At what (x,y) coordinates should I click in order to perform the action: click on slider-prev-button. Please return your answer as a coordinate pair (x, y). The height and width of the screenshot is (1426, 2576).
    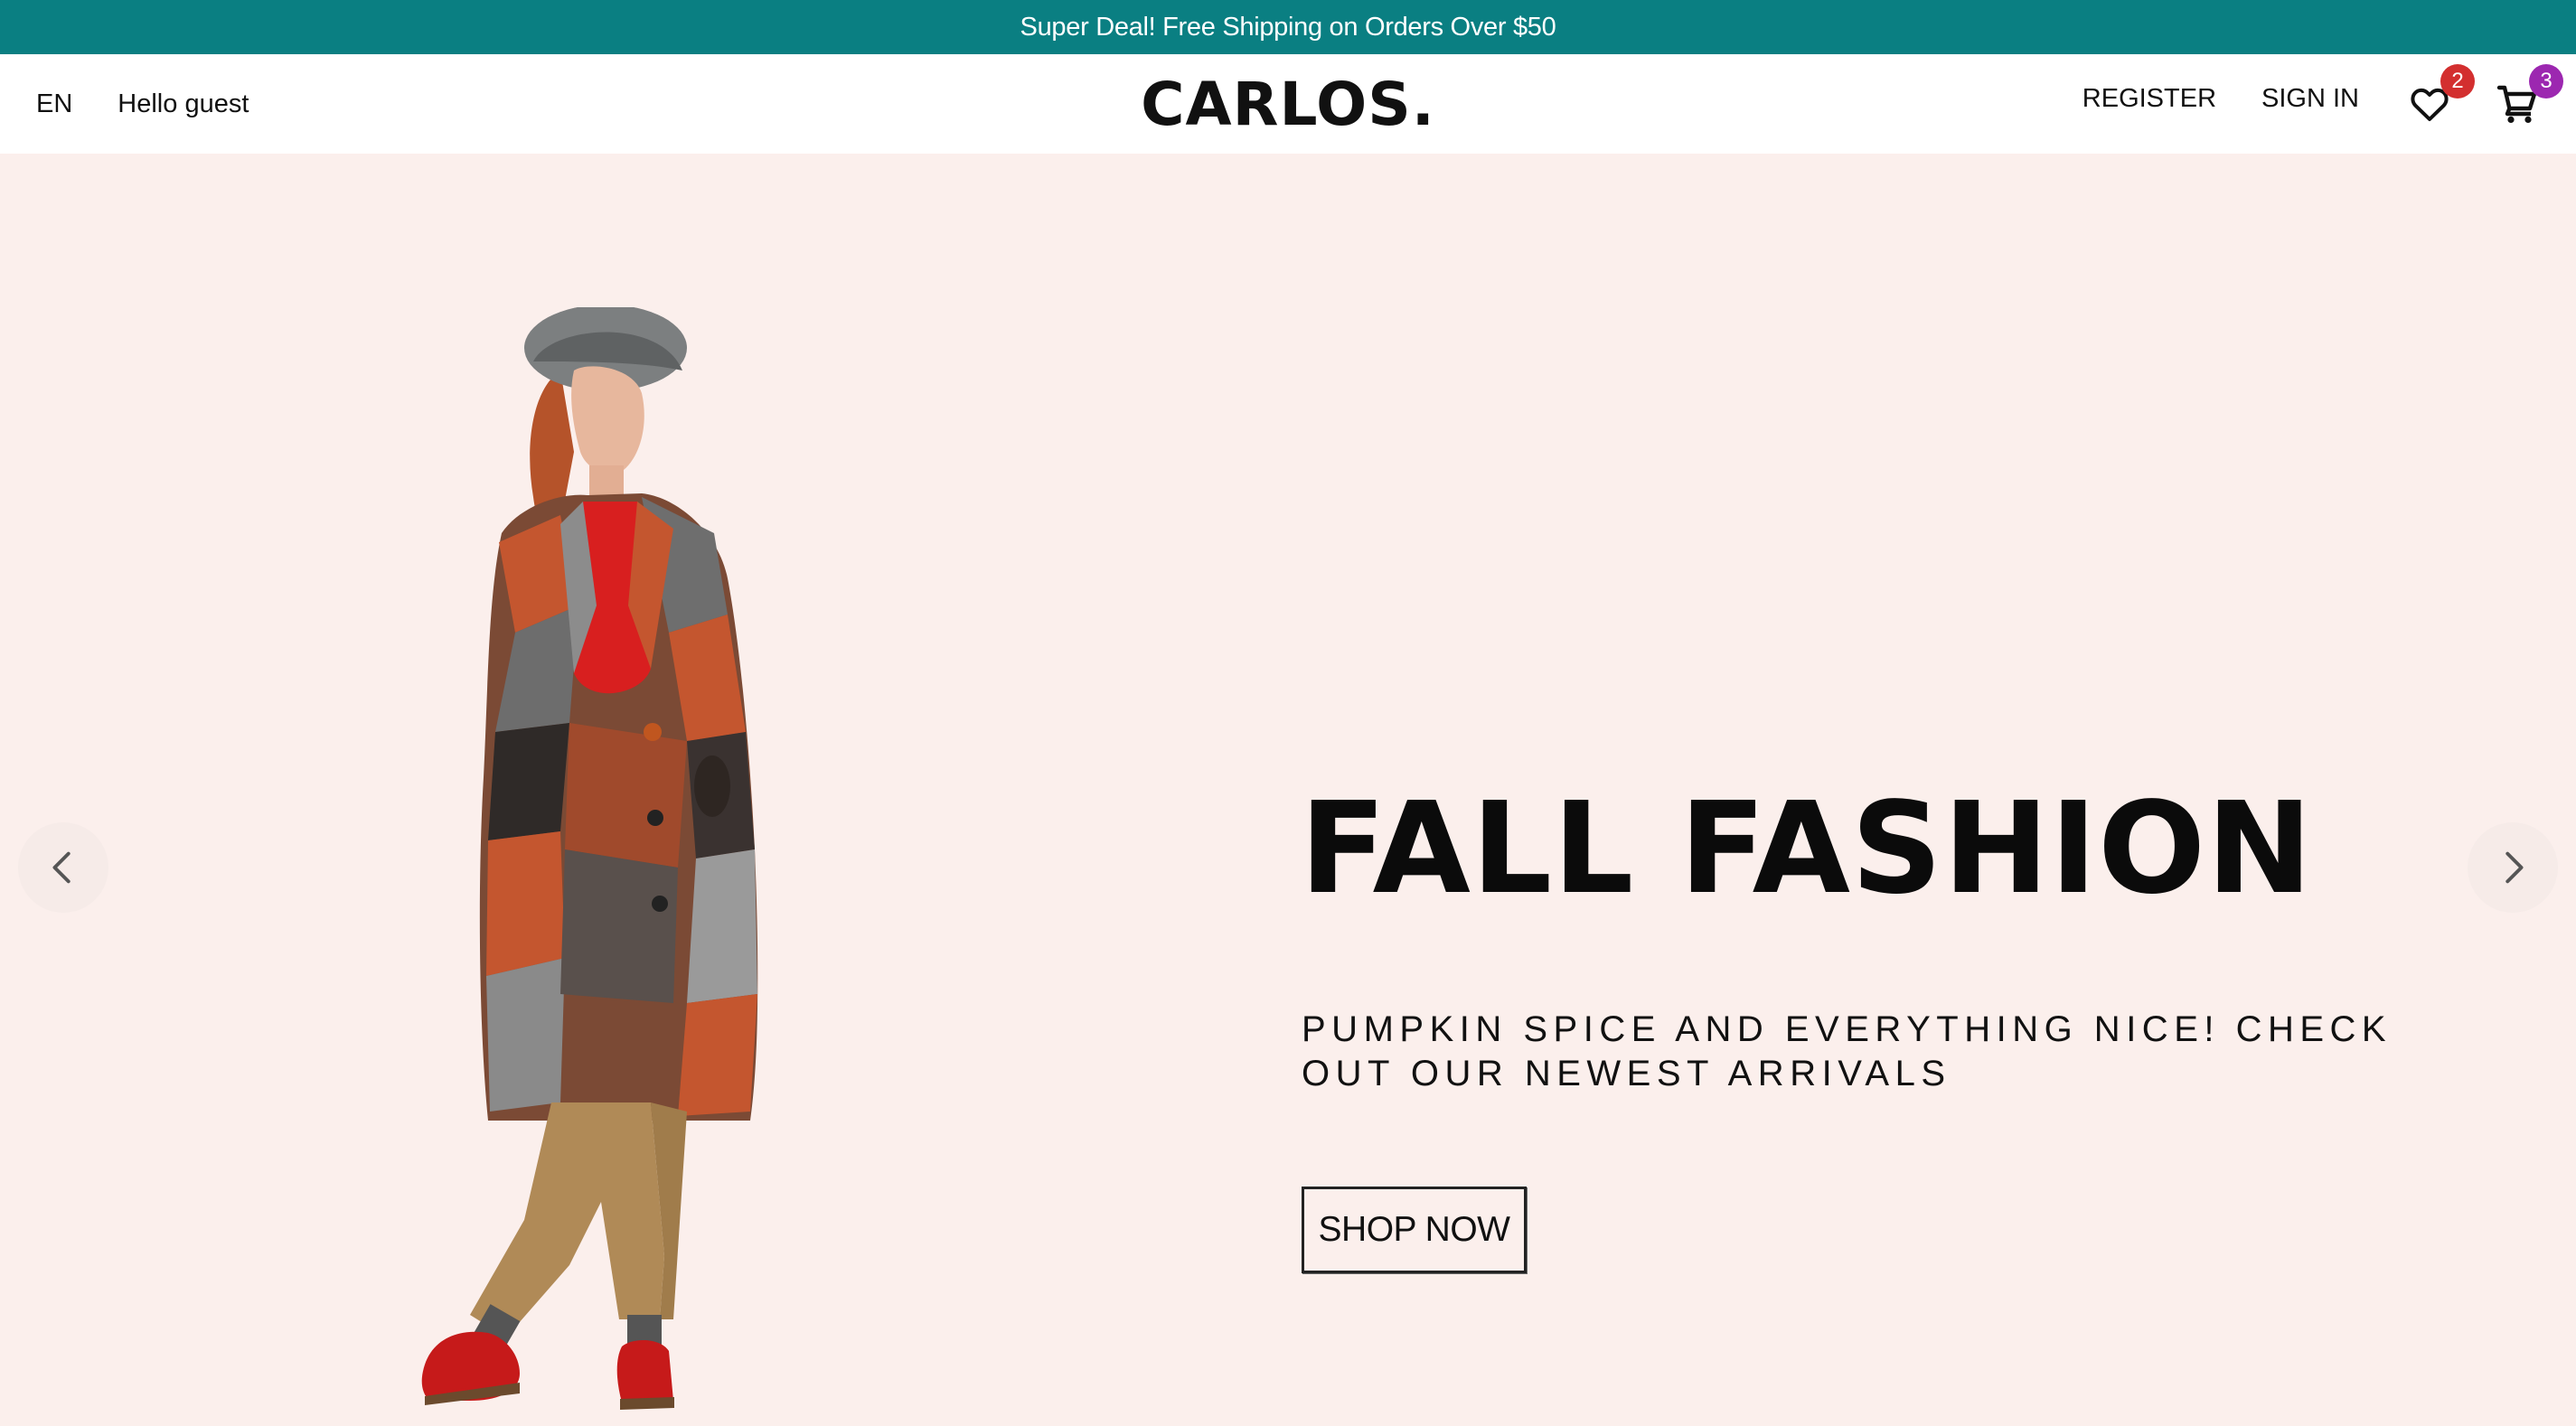
    Looking at the image, I should click on (63, 868).